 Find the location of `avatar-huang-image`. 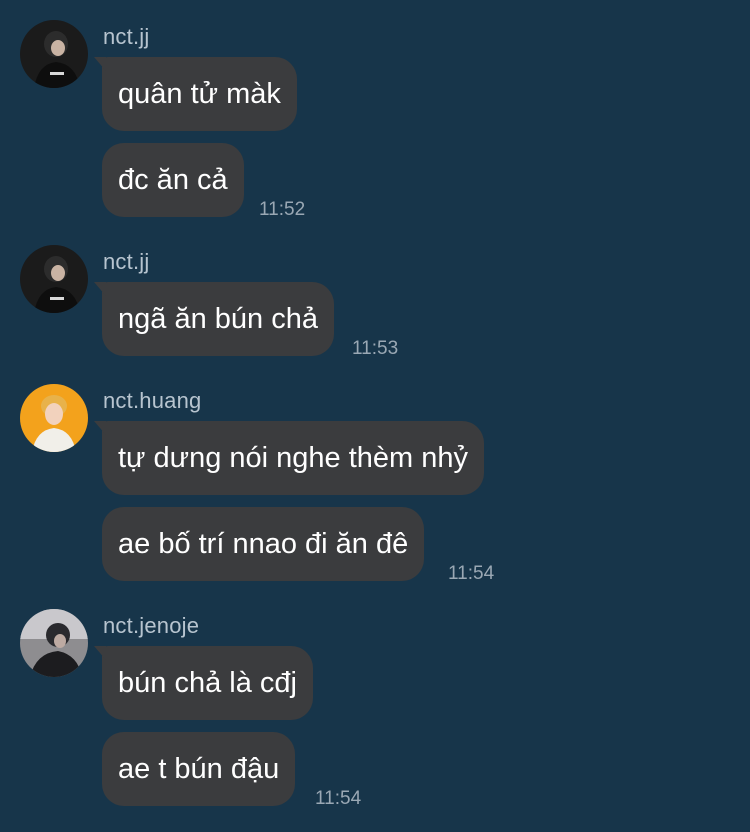

avatar-huang-image is located at coordinates (54, 418).